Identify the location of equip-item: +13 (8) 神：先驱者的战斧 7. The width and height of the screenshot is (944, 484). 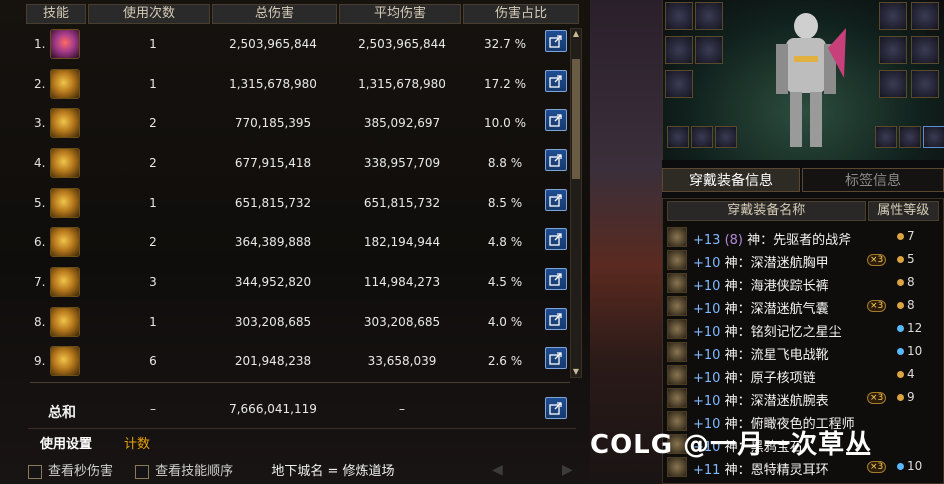
(803, 237).